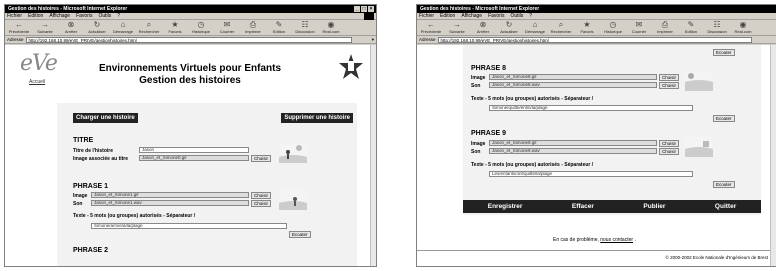 Image resolution: width=776 pixels, height=271 pixels. Describe the element at coordinates (573, 143) in the screenshot. I see `phrase9-image-input: Jason_et_Simone9.gif` at that location.